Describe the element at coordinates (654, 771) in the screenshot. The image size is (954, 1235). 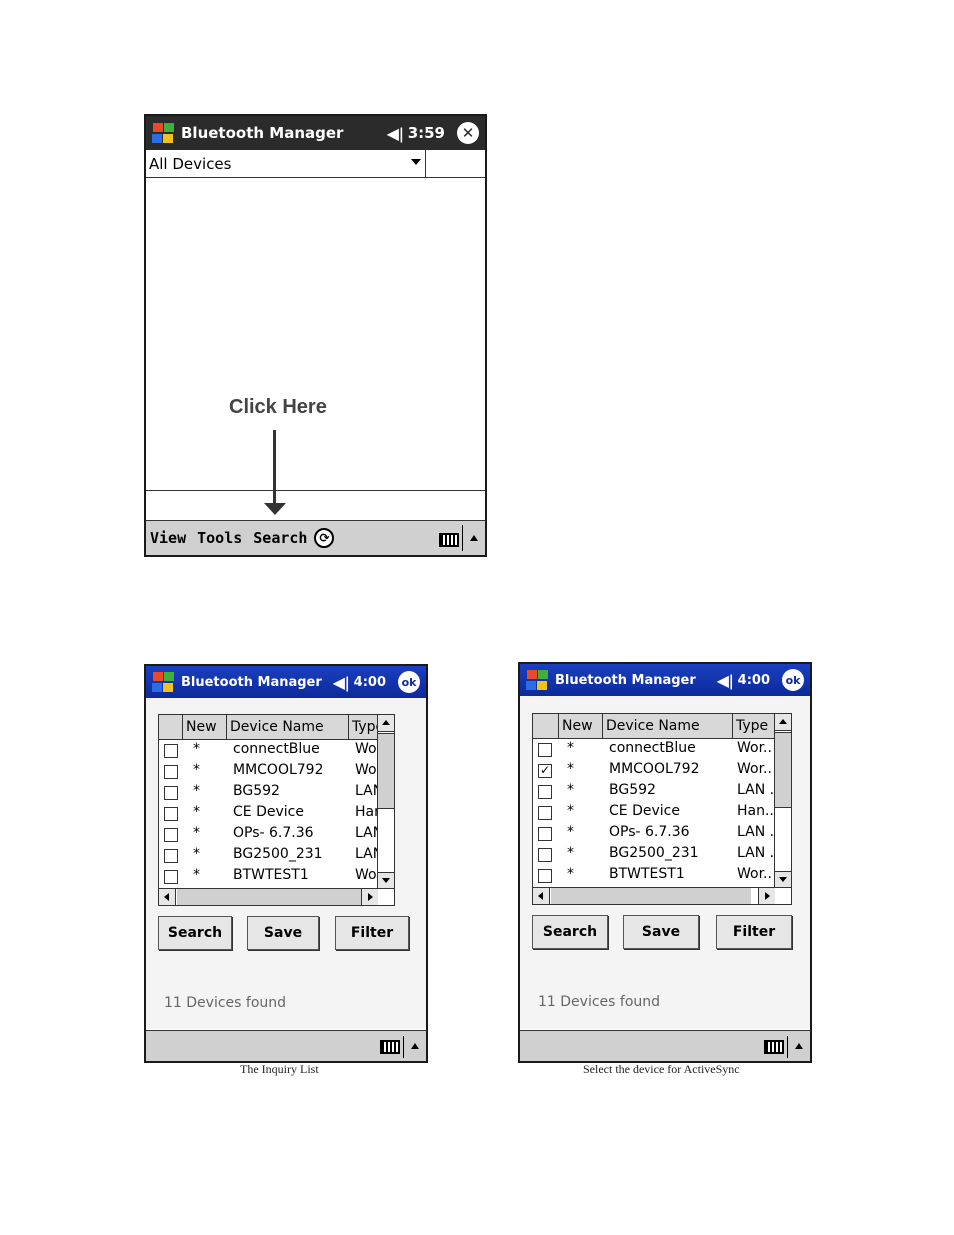
I see `table-row: ✓ * MMCOOL792 Wor..` at that location.